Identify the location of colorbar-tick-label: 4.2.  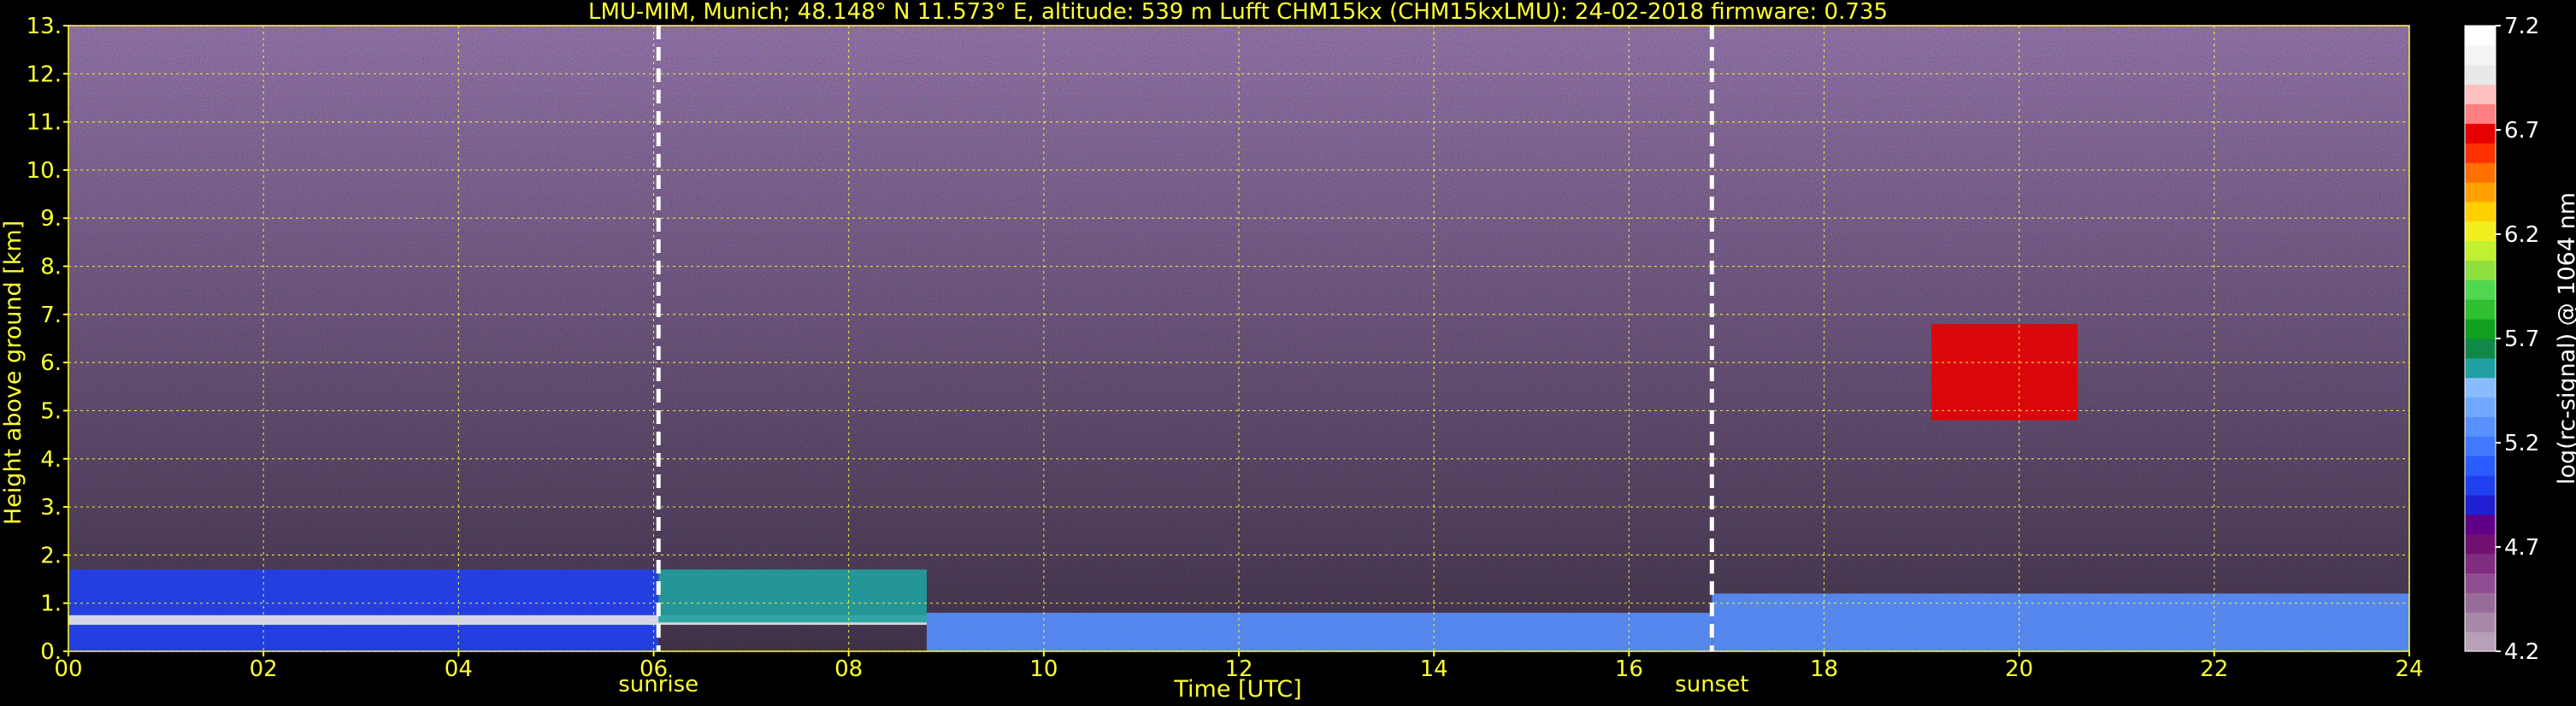
(2521, 652).